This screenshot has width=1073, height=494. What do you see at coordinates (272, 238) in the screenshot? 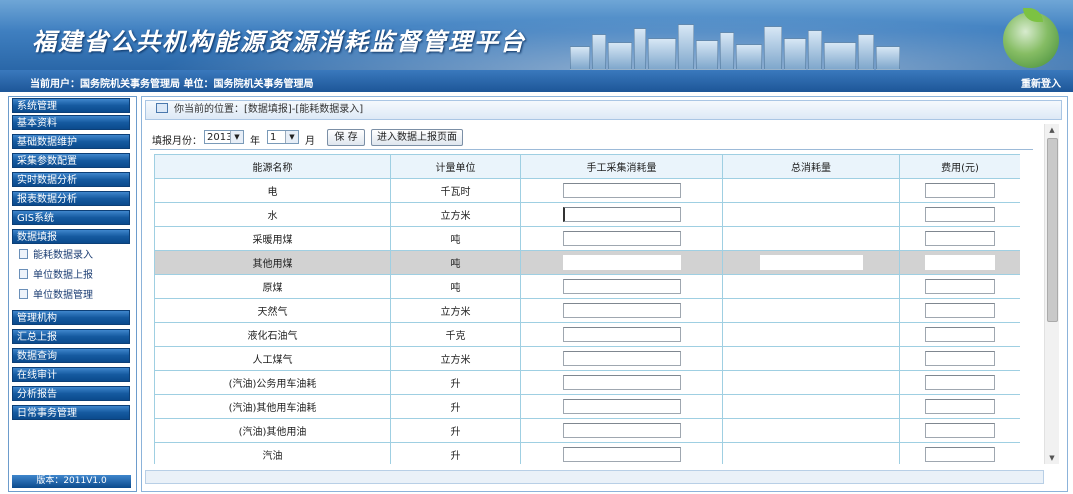
I see `energy-name: 采暖用煤` at bounding box center [272, 238].